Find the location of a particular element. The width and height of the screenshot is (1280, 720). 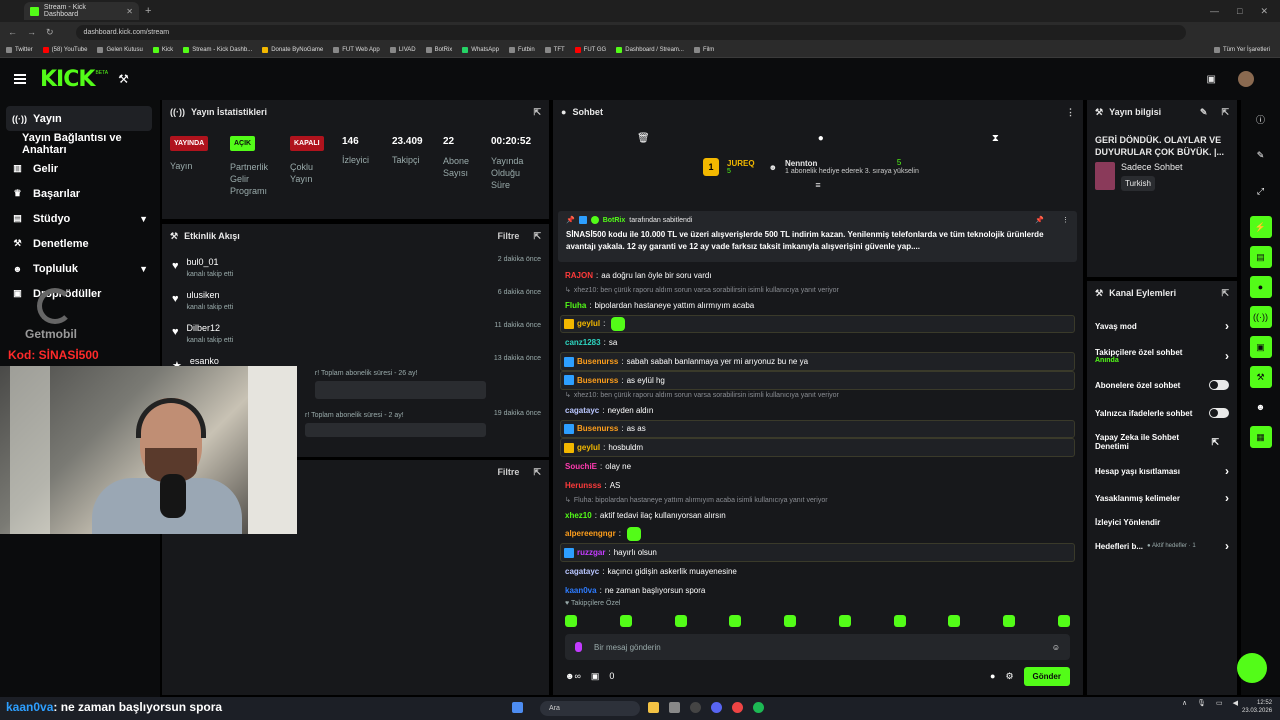

bookmark: Futbin is located at coordinates (521, 49).